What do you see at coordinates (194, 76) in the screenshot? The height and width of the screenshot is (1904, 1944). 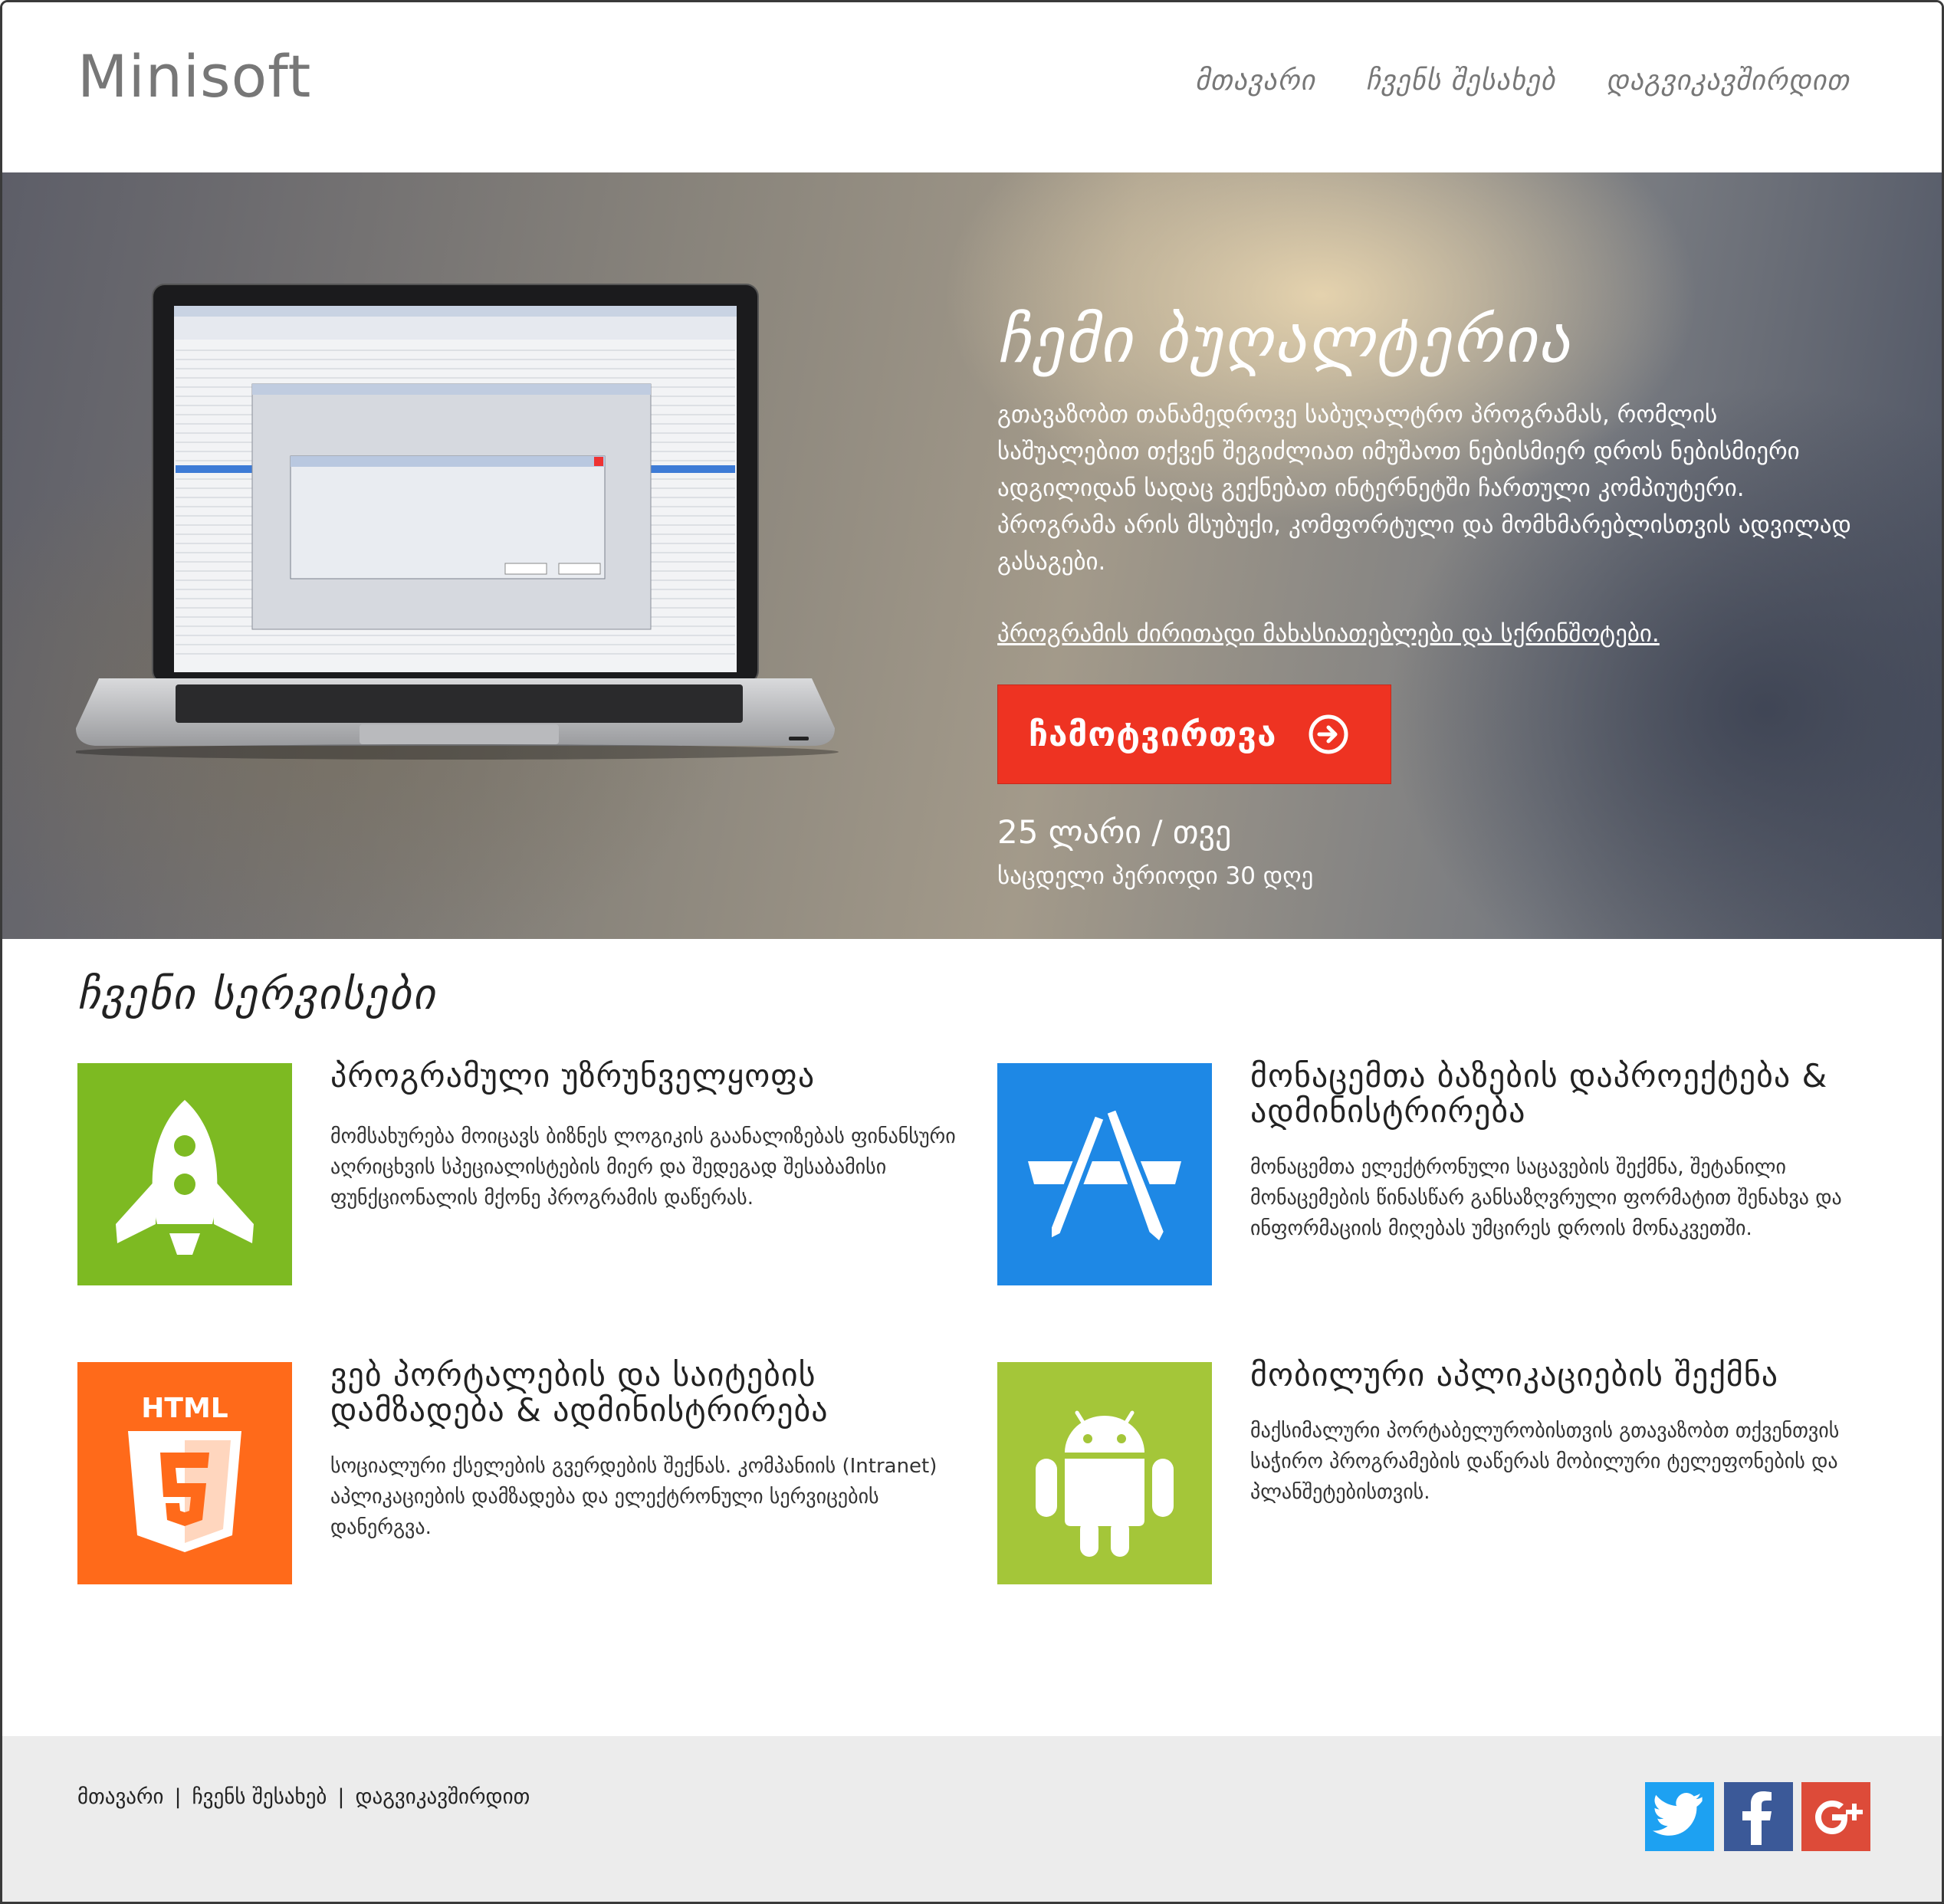 I see `site-logo: Minisoft` at bounding box center [194, 76].